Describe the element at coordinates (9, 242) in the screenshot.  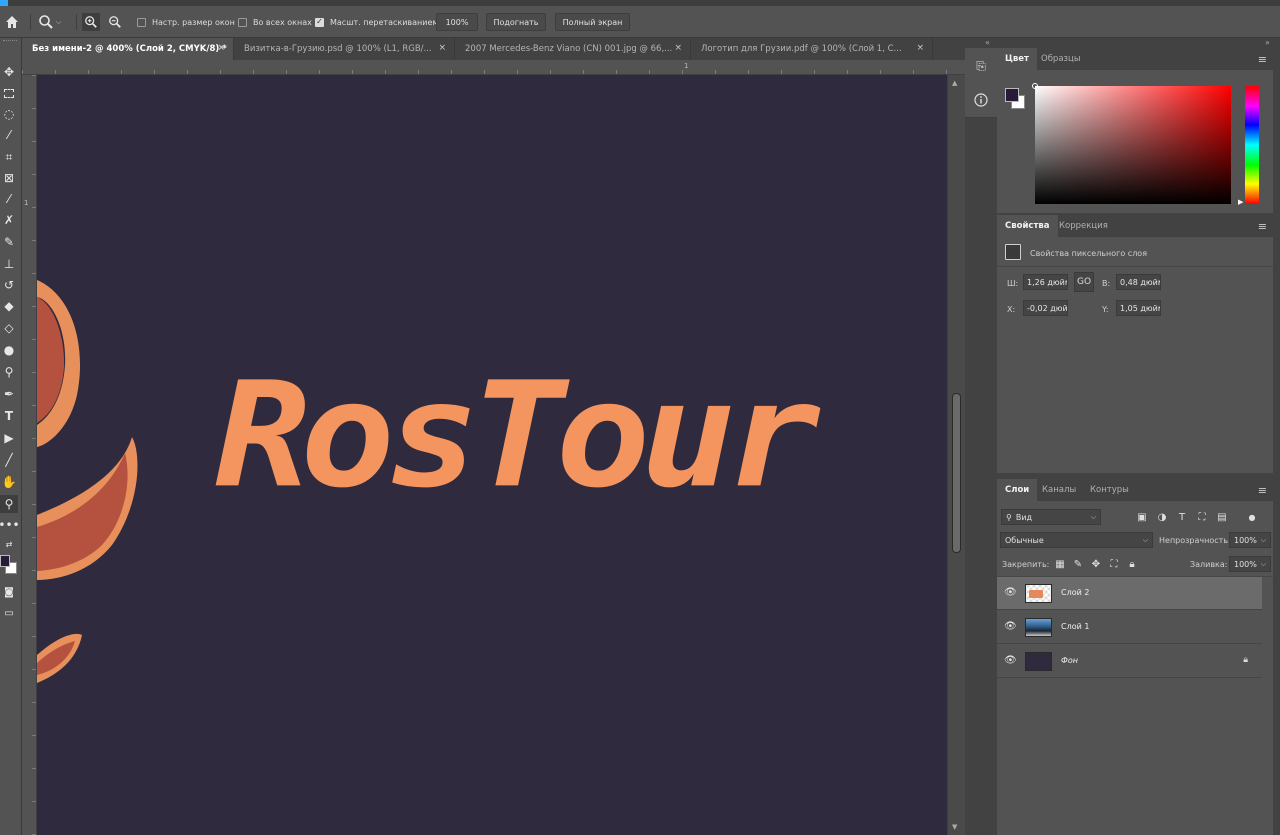
I see `brush-tool: ✎` at that location.